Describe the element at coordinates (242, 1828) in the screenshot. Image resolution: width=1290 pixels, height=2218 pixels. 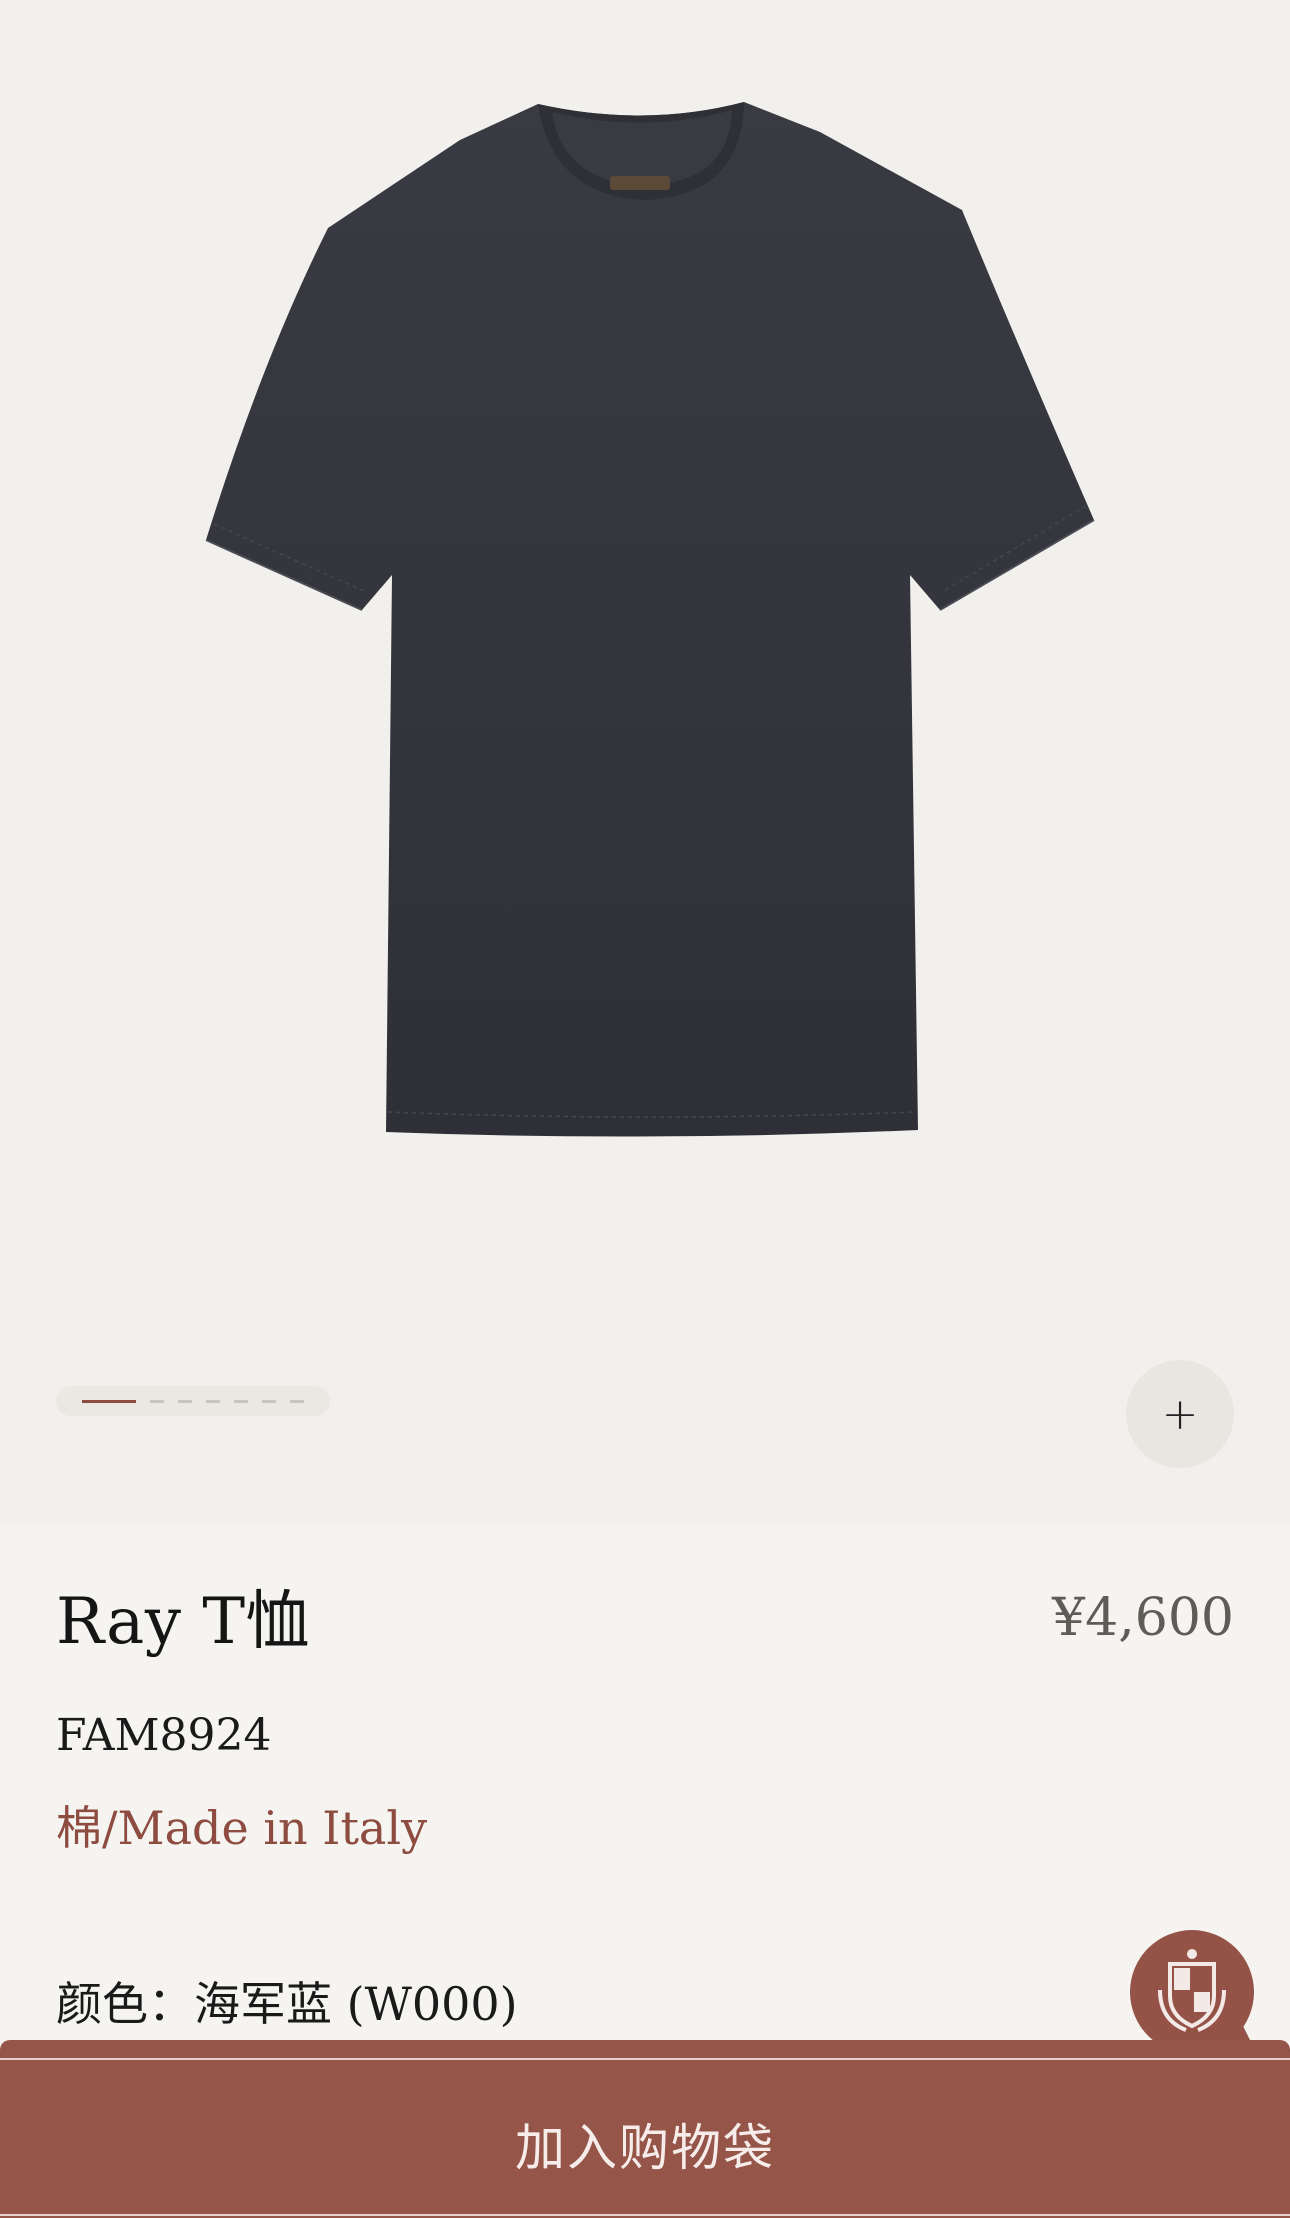
I see `product-material: 棉/Made in Italy` at that location.